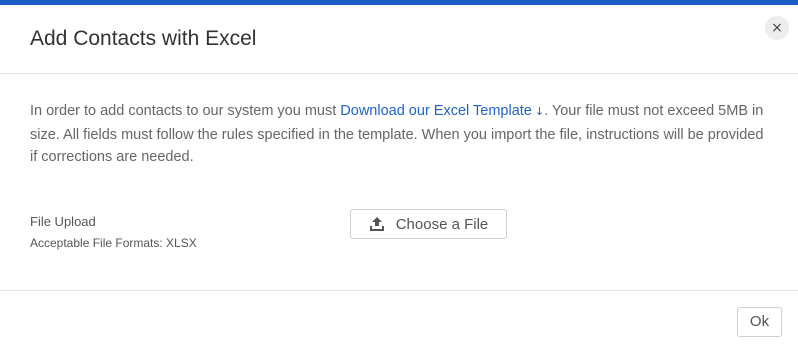 This screenshot has height=353, width=798. I want to click on file-upload-label: File Upload, so click(63, 221).